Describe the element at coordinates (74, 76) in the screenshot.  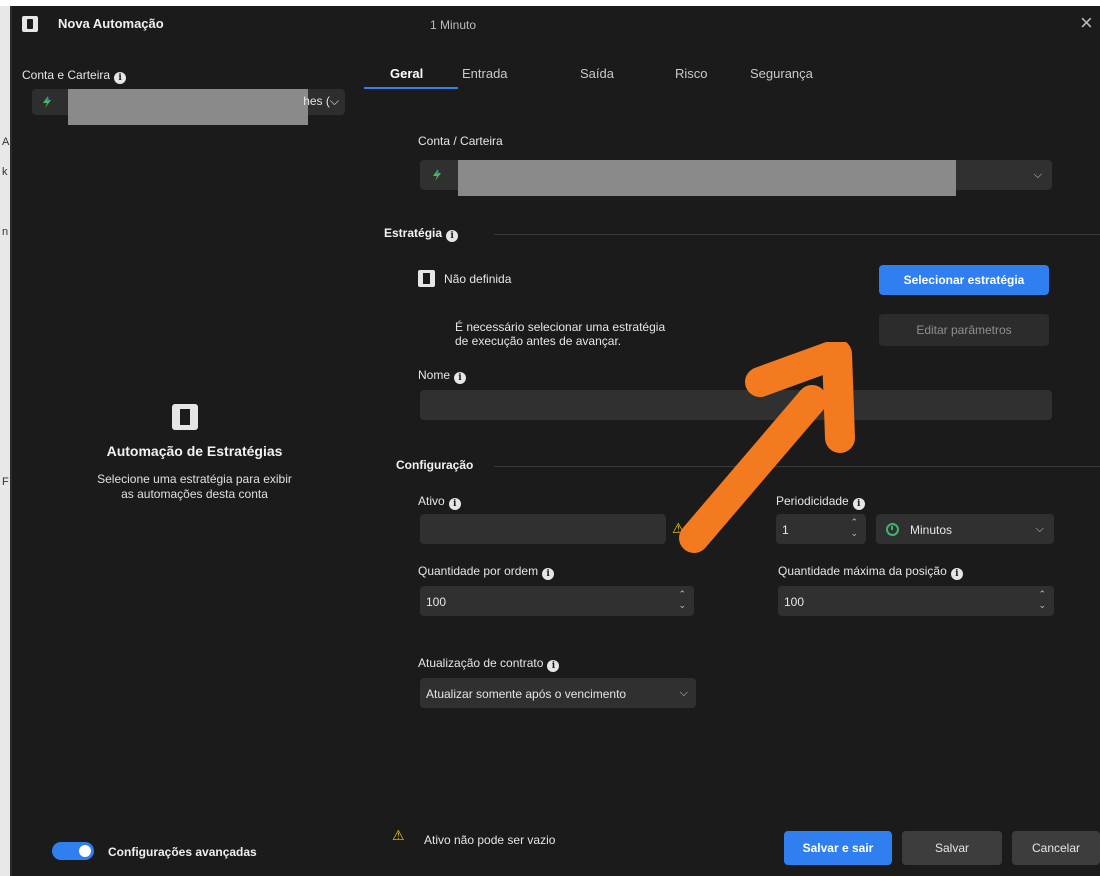
I see `account-wallet-label: Conta e Carteira i` at that location.